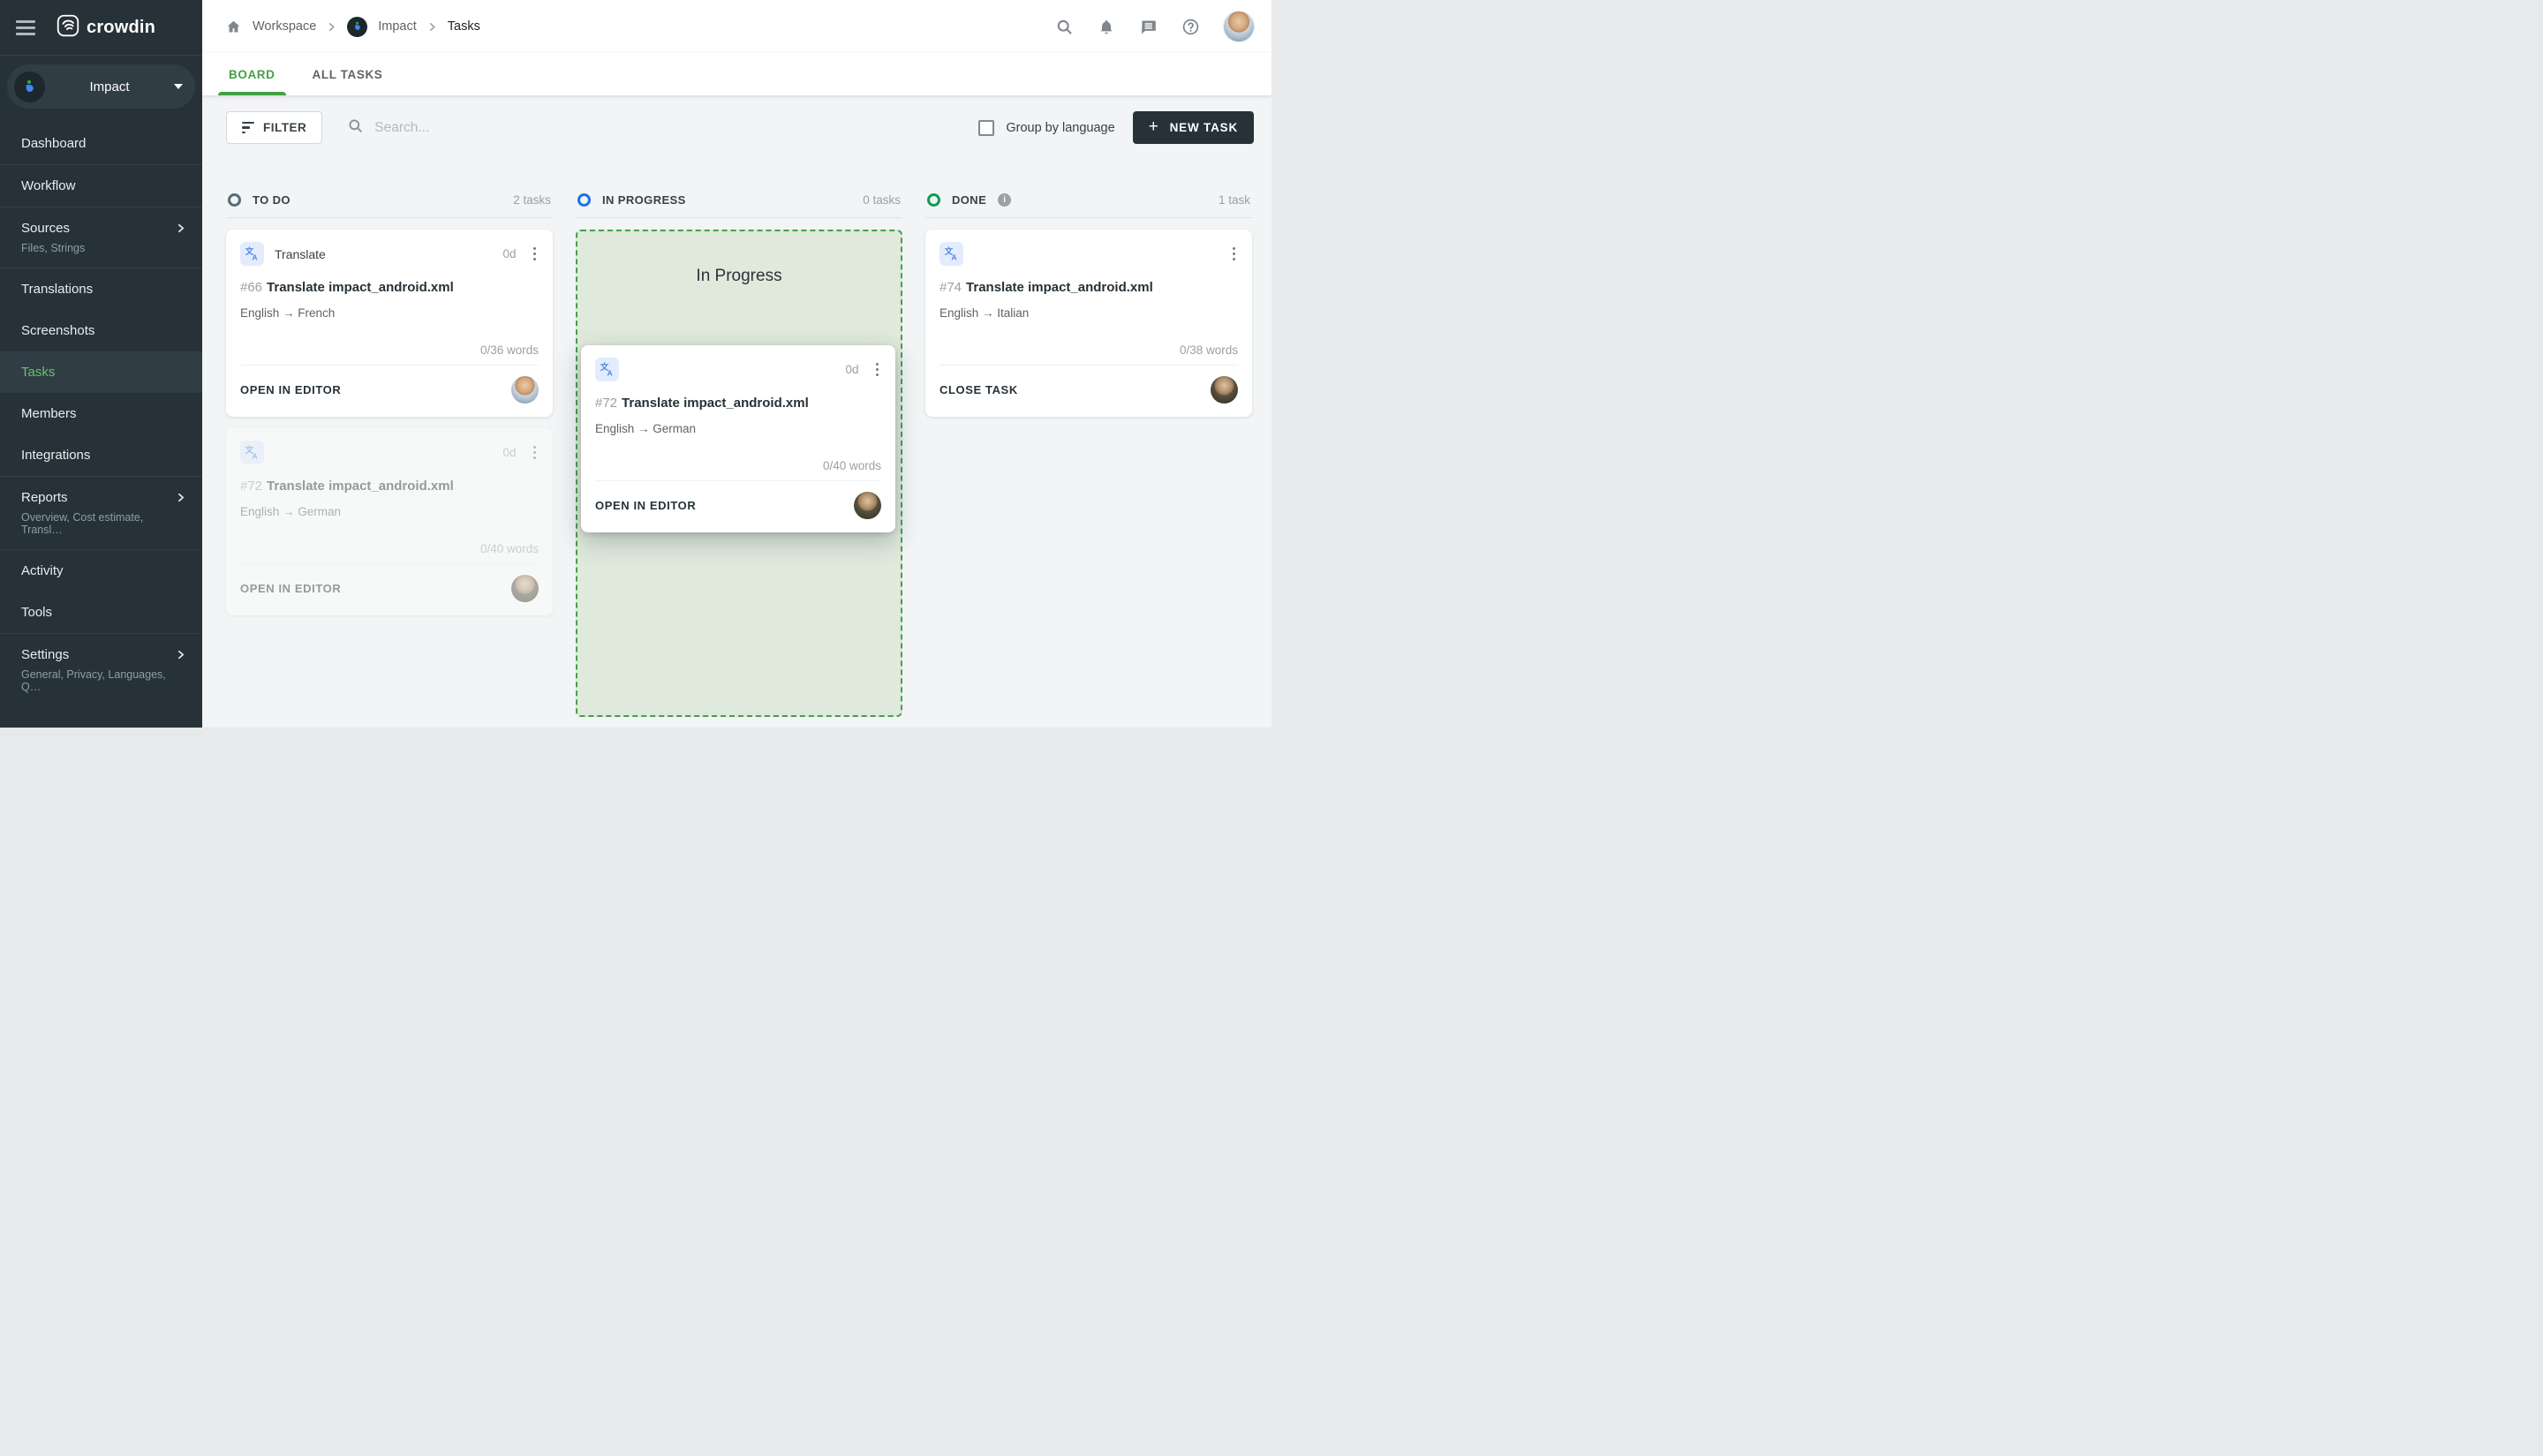 The height and width of the screenshot is (1456, 2543). Describe the element at coordinates (101, 413) in the screenshot. I see `sidebar-item-members: Members` at that location.